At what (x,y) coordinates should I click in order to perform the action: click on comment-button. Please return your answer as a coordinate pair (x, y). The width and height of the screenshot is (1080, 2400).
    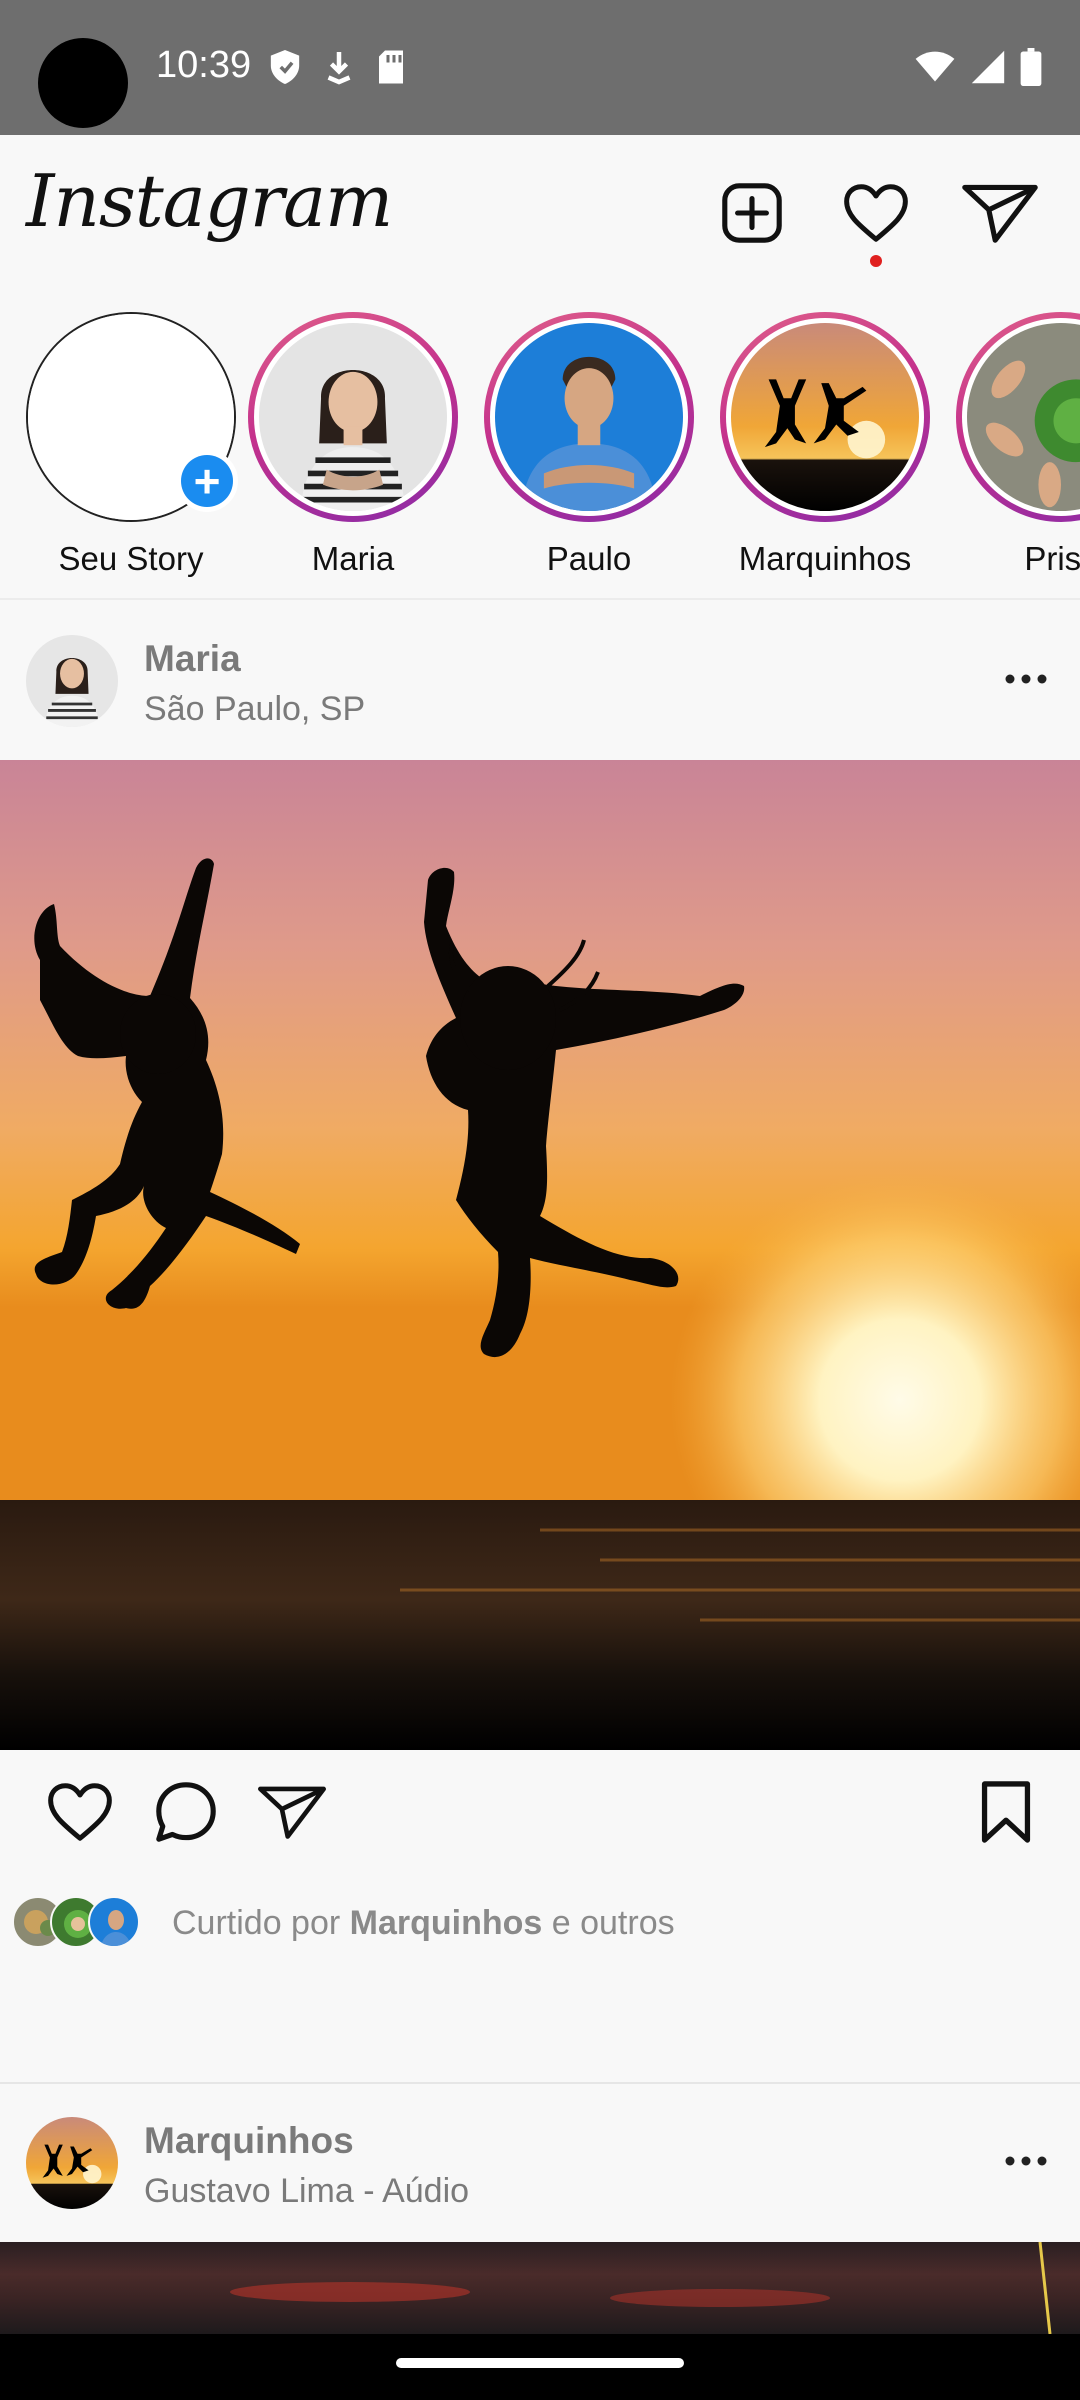
    Looking at the image, I should click on (186, 1812).